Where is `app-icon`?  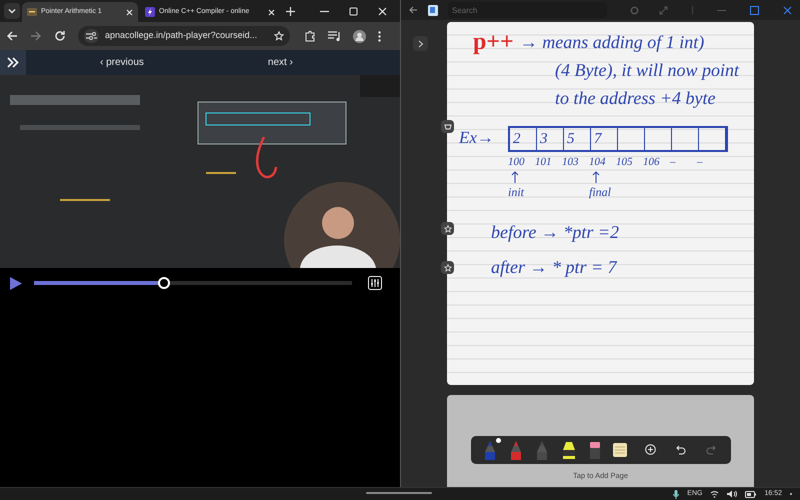
app-icon is located at coordinates (433, 10).